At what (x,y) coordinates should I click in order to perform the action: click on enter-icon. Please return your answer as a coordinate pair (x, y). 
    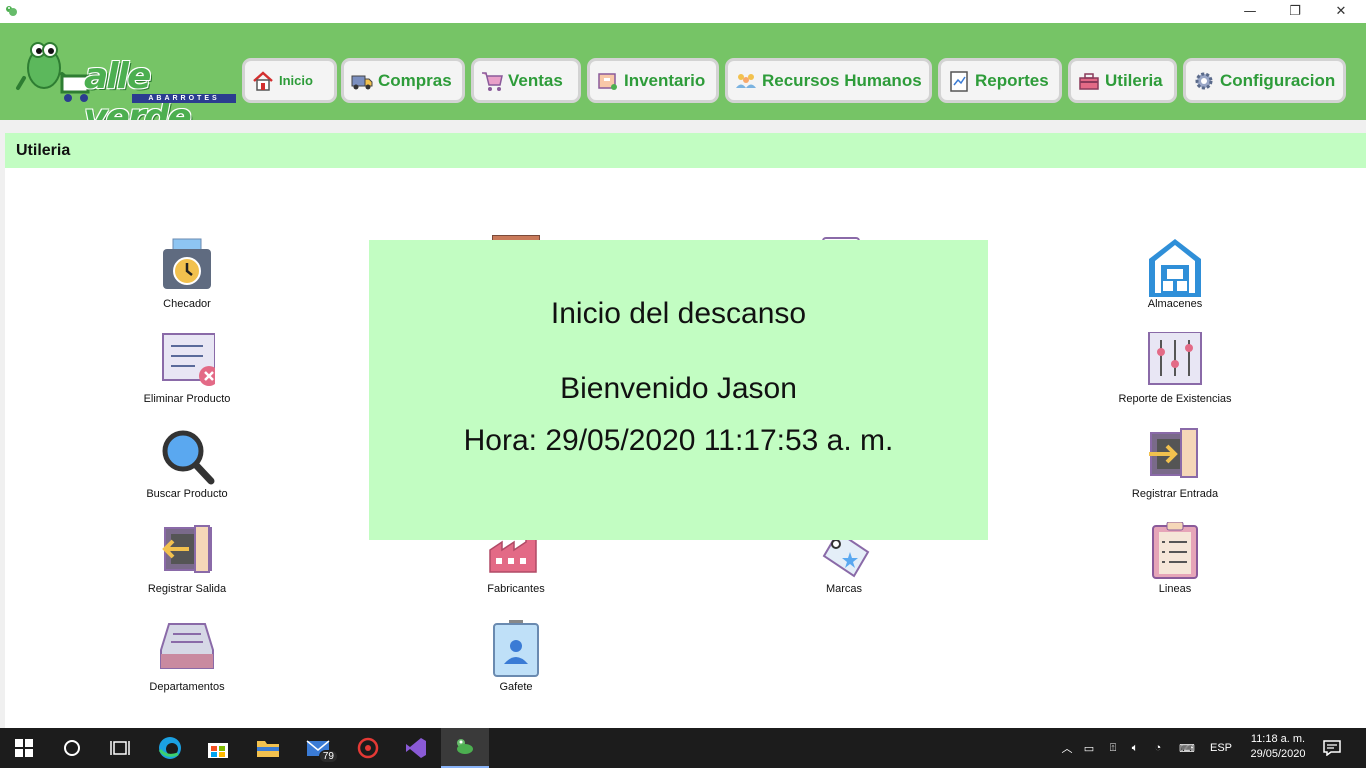
    Looking at the image, I should click on (1173, 453).